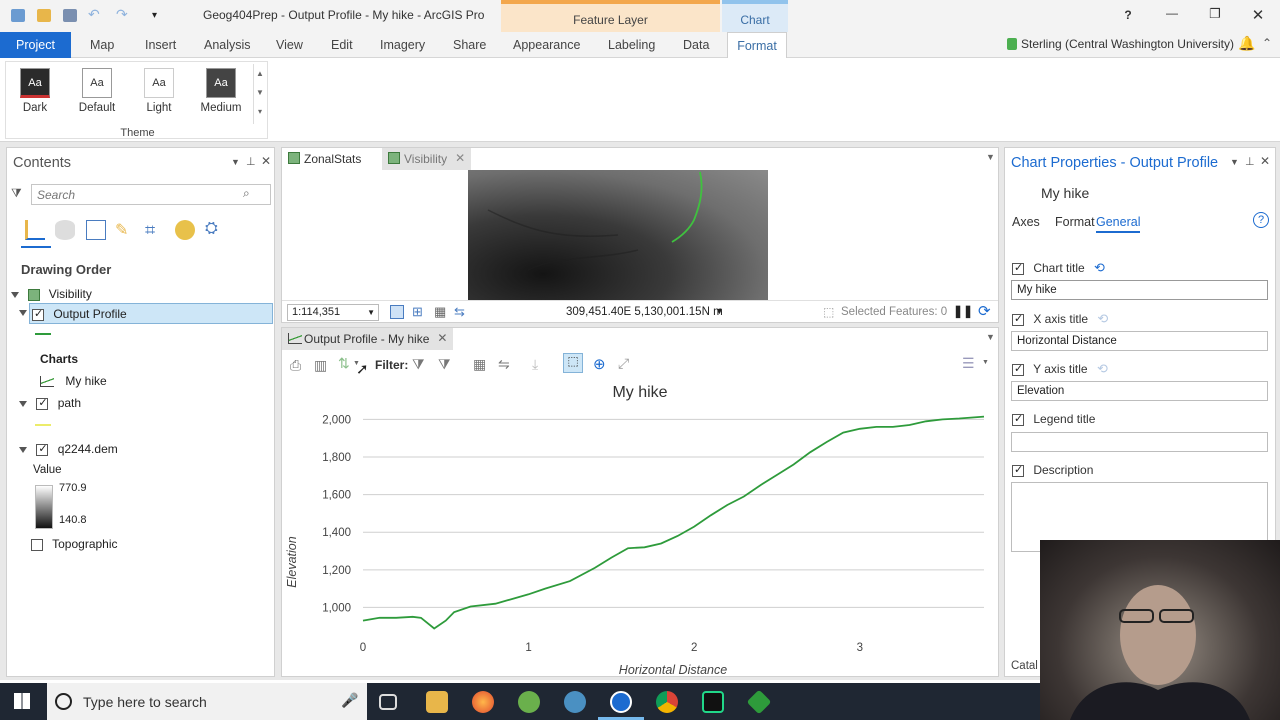 The width and height of the screenshot is (1280, 720). What do you see at coordinates (1128, 15) in the screenshot?
I see `help-button: ?` at bounding box center [1128, 15].